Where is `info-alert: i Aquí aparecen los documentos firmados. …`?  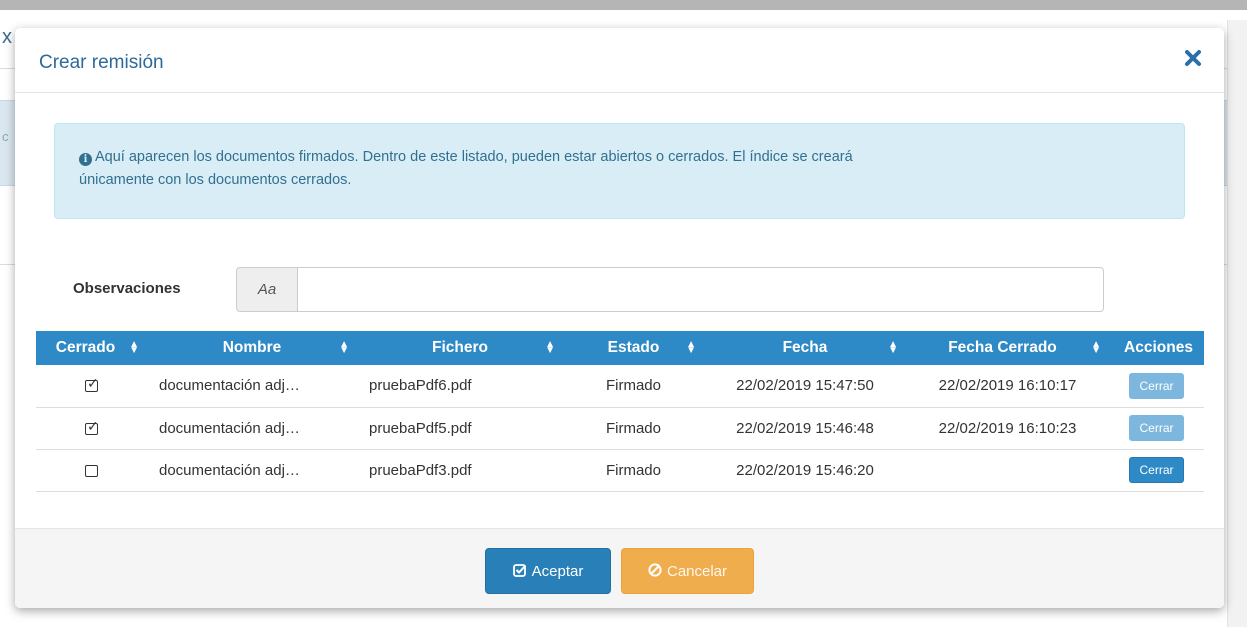 info-alert: i Aquí aparecen los documentos firmados. … is located at coordinates (619, 171).